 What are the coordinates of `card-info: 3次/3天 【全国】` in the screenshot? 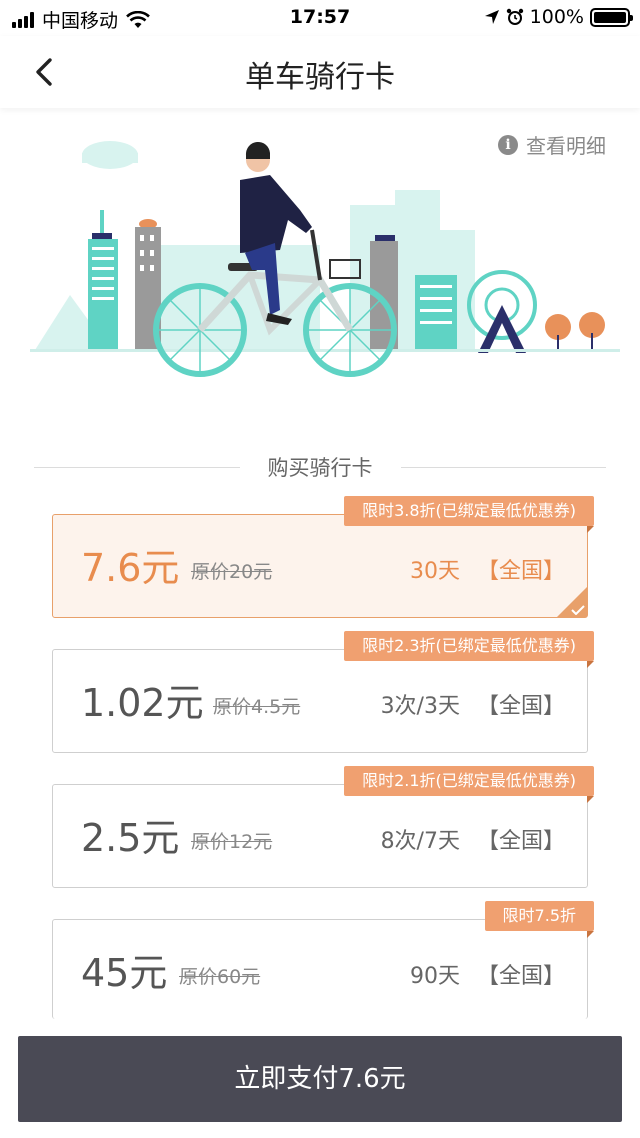 It's located at (473, 704).